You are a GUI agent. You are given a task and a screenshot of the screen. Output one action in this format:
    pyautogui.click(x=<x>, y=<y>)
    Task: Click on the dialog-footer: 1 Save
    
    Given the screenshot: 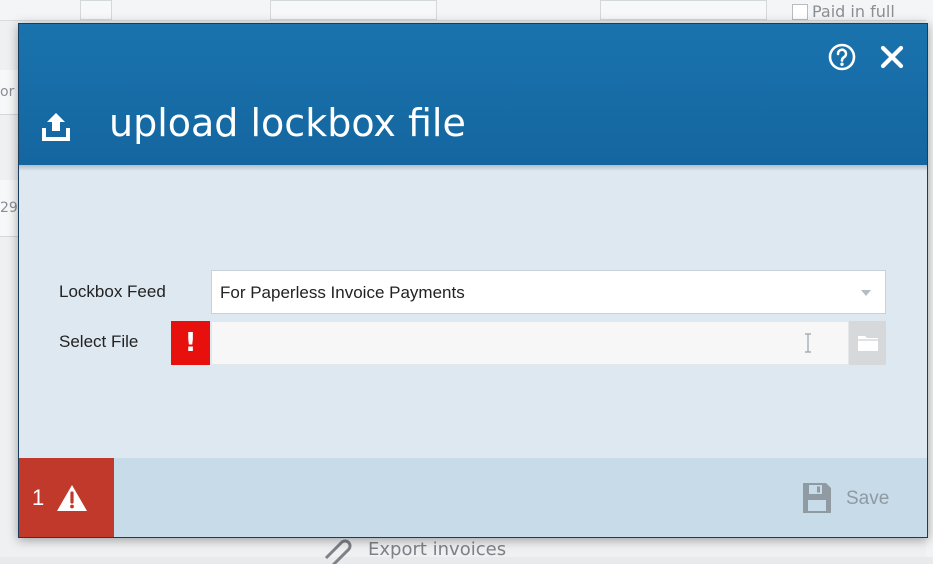 What is the action you would take?
    pyautogui.click(x=473, y=497)
    